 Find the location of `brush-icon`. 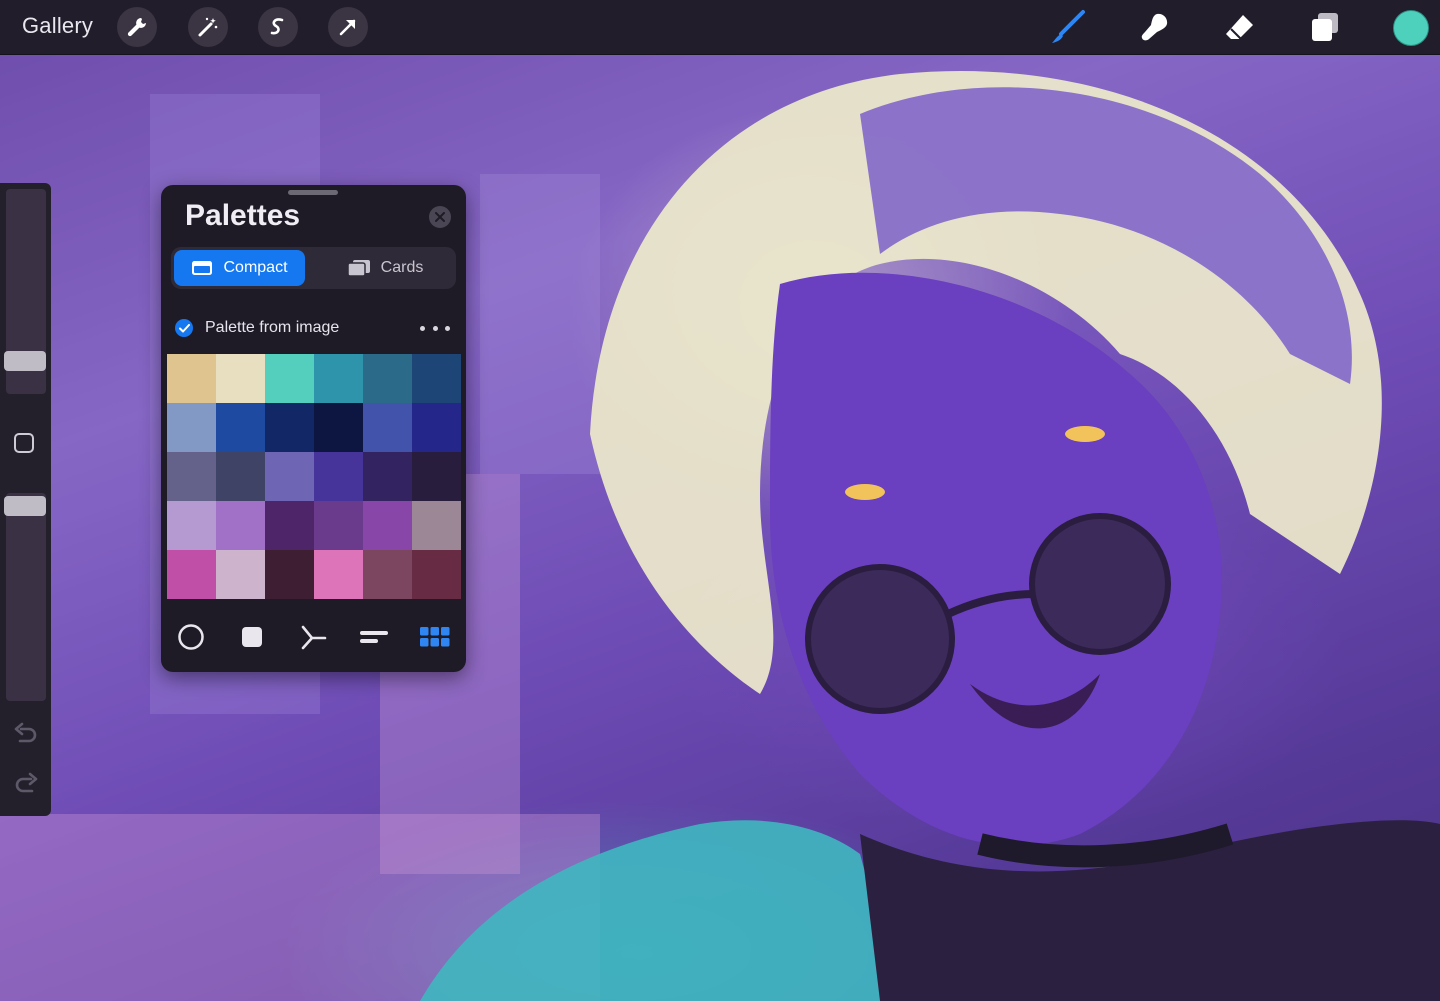

brush-icon is located at coordinates (1068, 26).